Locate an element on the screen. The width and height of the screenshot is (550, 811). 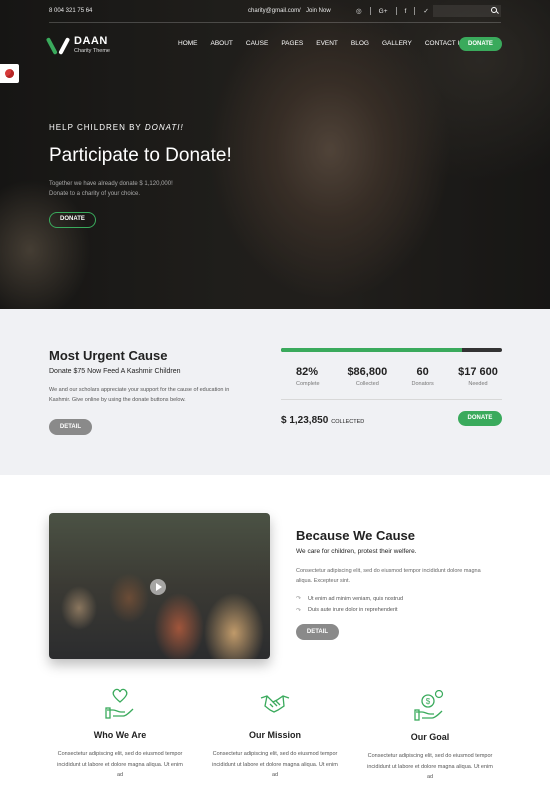
nav-item-cause: CAUSE is located at coordinates (257, 43).